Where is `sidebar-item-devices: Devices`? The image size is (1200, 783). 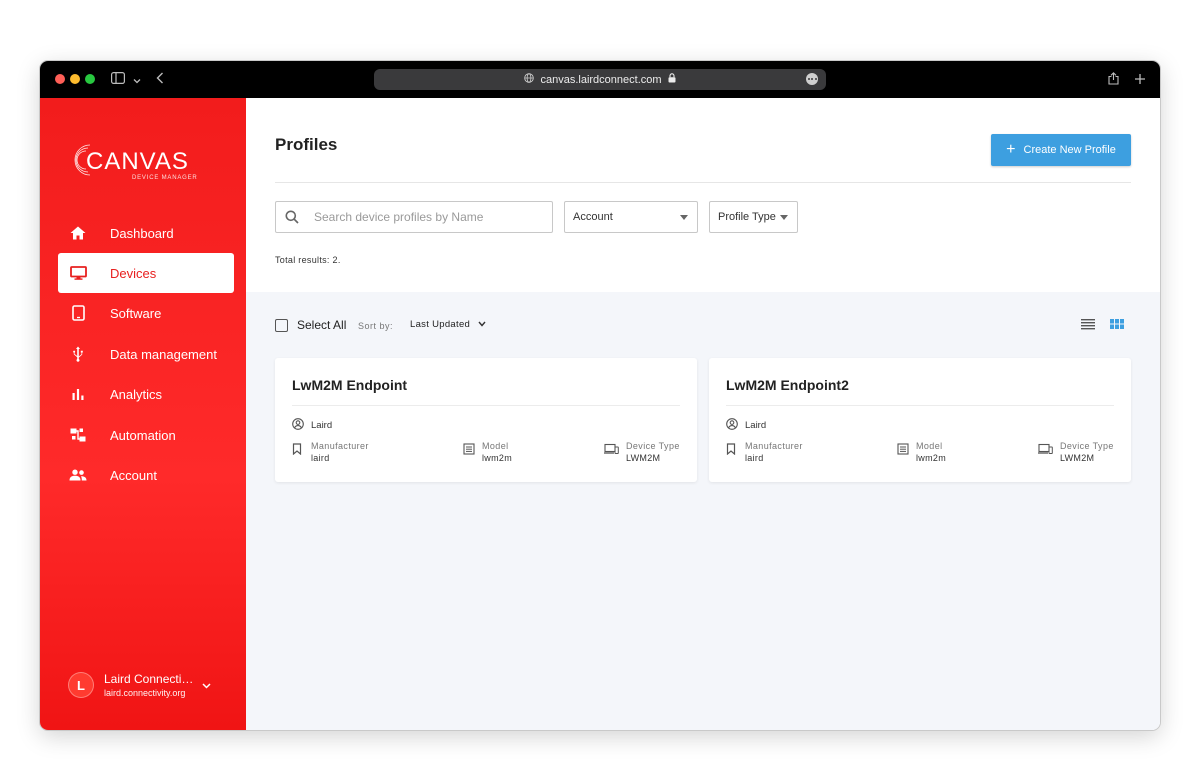
sidebar-item-devices: Devices is located at coordinates (146, 273).